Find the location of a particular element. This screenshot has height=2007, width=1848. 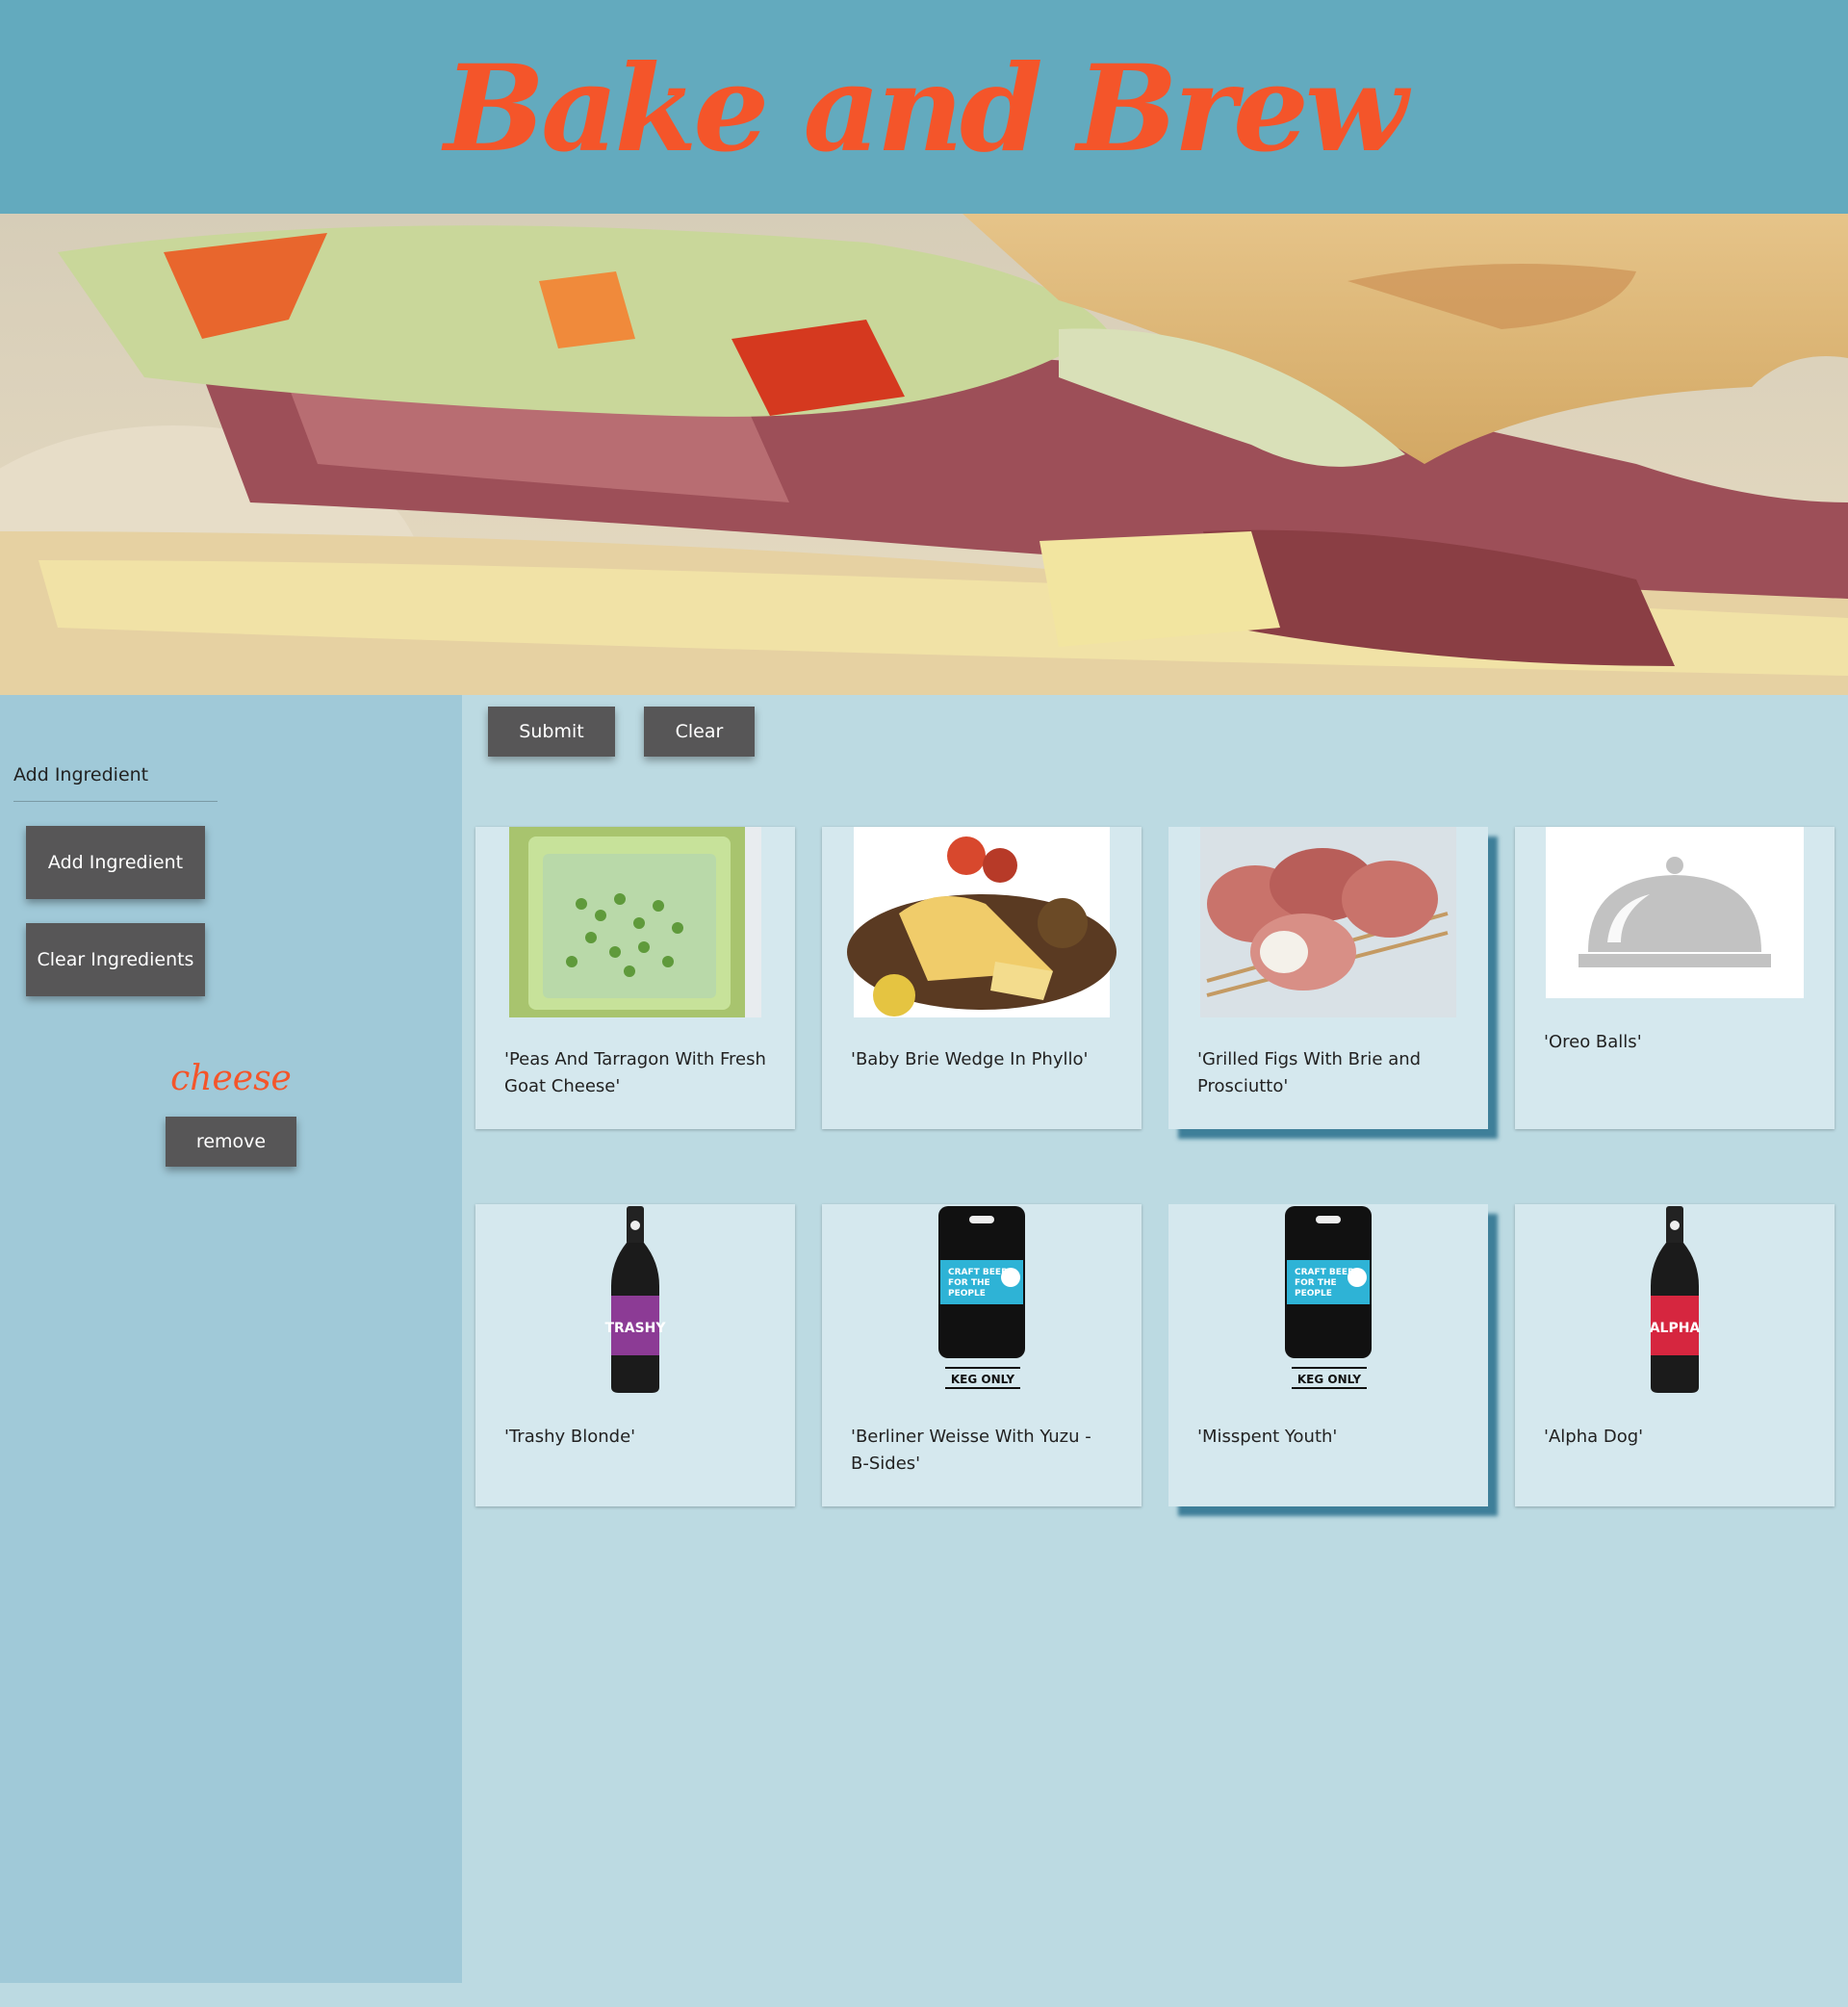

beer-bottle-red: ALPHA is located at coordinates (1675, 1299).